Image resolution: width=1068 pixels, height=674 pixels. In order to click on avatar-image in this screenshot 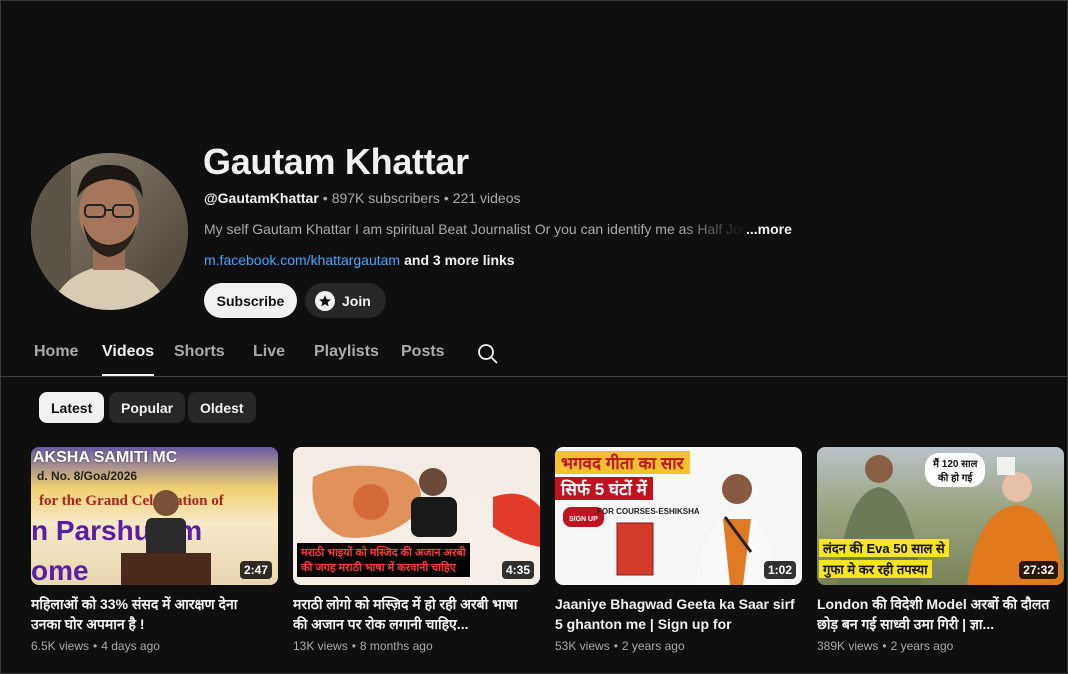, I will do `click(109, 231)`.